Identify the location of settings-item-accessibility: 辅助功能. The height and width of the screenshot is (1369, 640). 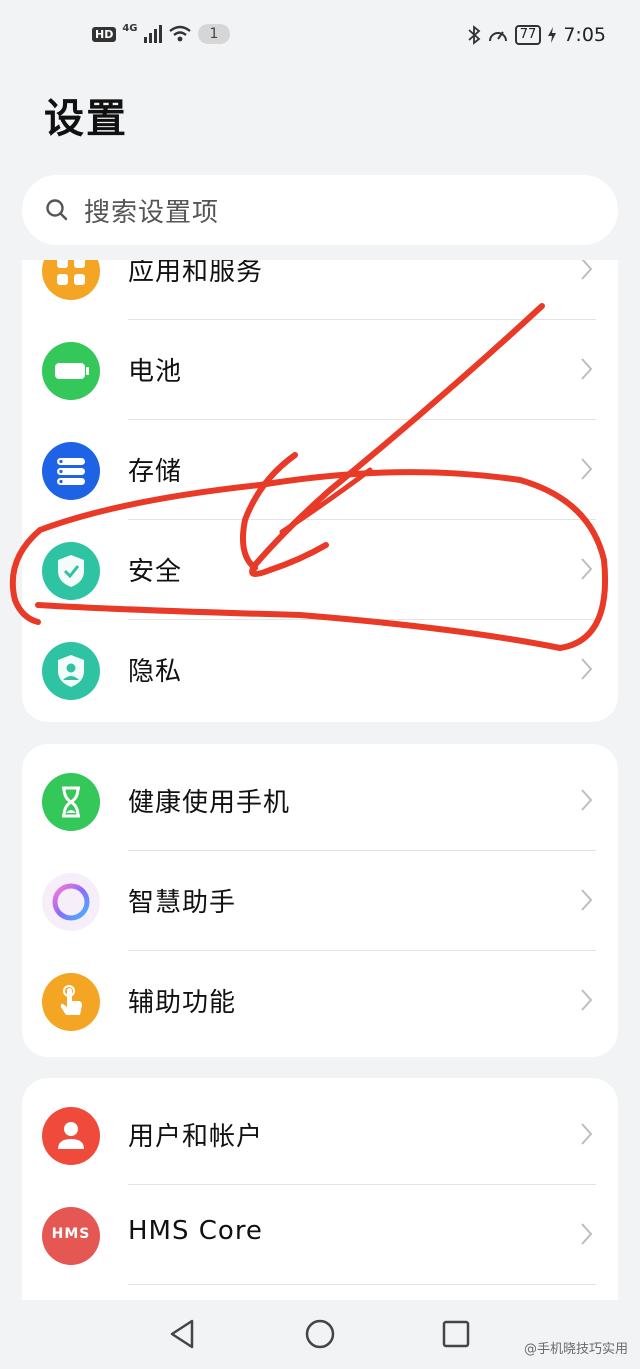
(320, 1001).